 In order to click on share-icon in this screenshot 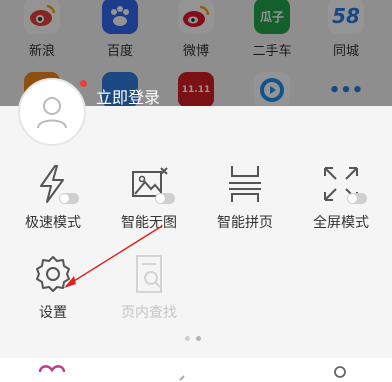, I will do `click(340, 372)`.